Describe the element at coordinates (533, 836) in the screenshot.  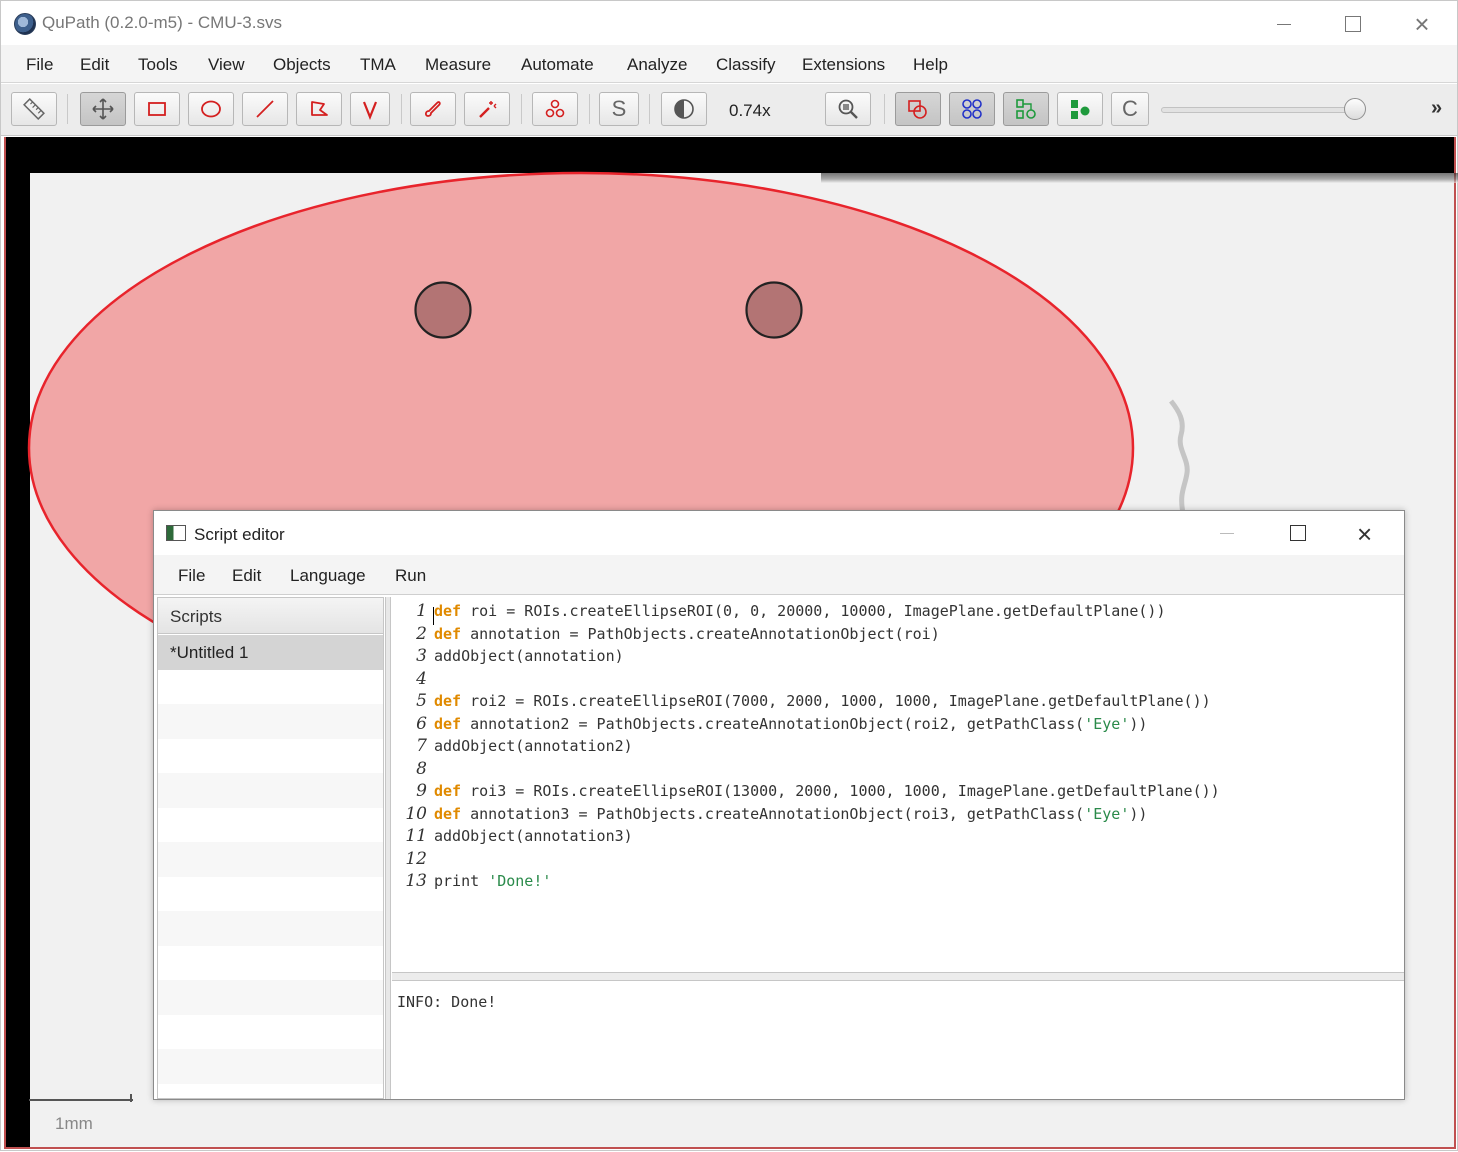
I see `code-text: addObject(annotation3)` at that location.